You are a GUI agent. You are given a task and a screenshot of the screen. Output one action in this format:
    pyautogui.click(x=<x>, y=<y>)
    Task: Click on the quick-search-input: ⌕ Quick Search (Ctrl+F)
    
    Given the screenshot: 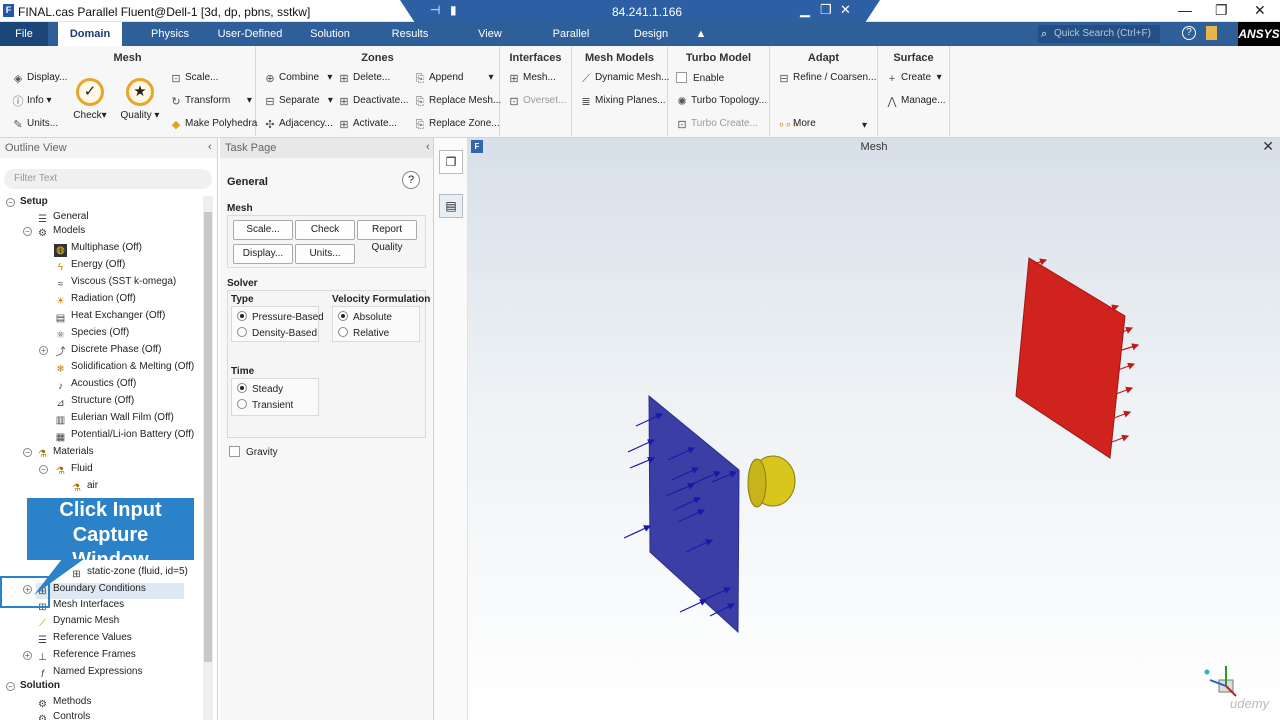 What is the action you would take?
    pyautogui.click(x=1099, y=34)
    